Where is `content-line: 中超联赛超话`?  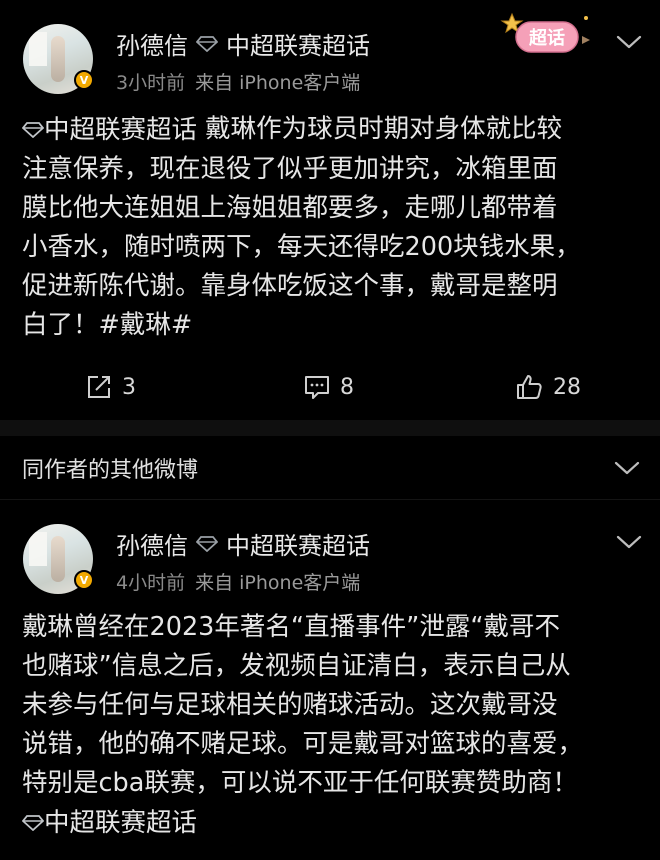
content-line: 中超联赛超话 is located at coordinates (332, 823).